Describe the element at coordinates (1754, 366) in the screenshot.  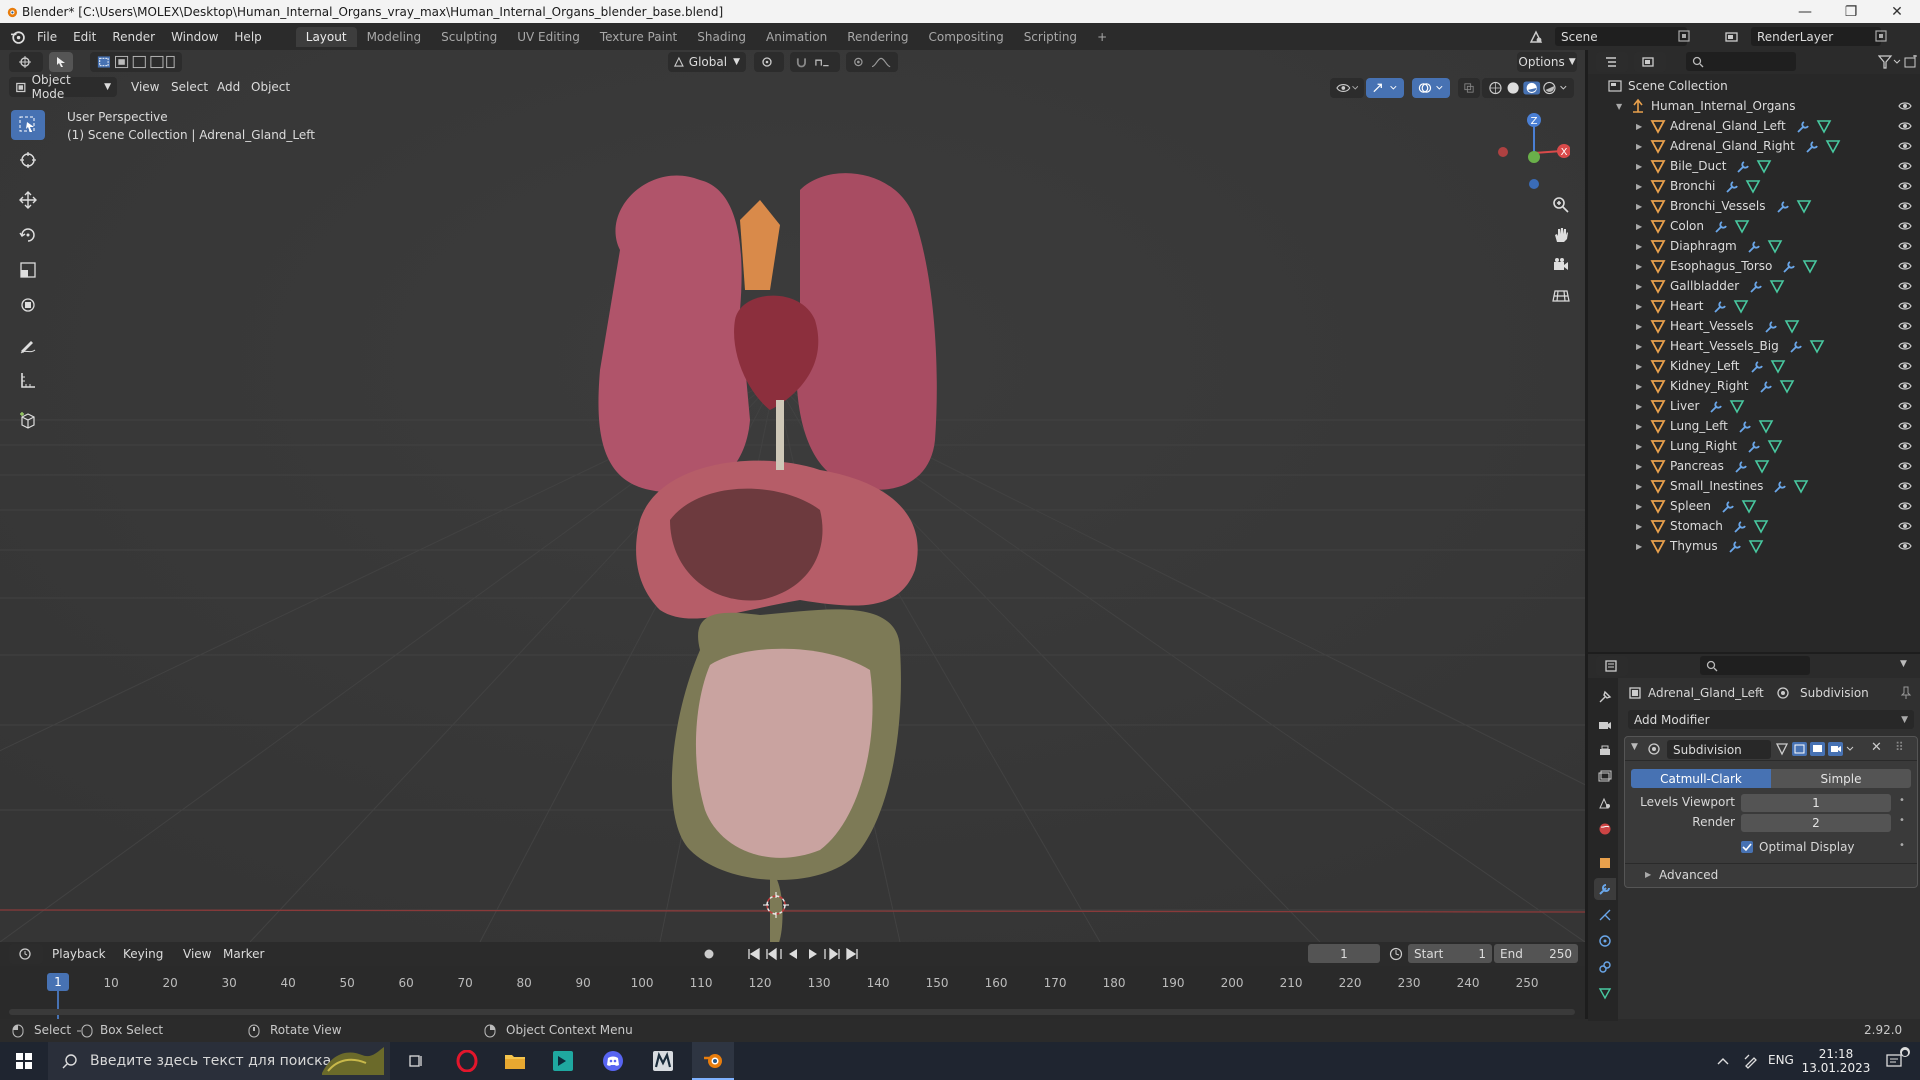
I see `outliner-object-row: ▶ Kidney_Left` at that location.